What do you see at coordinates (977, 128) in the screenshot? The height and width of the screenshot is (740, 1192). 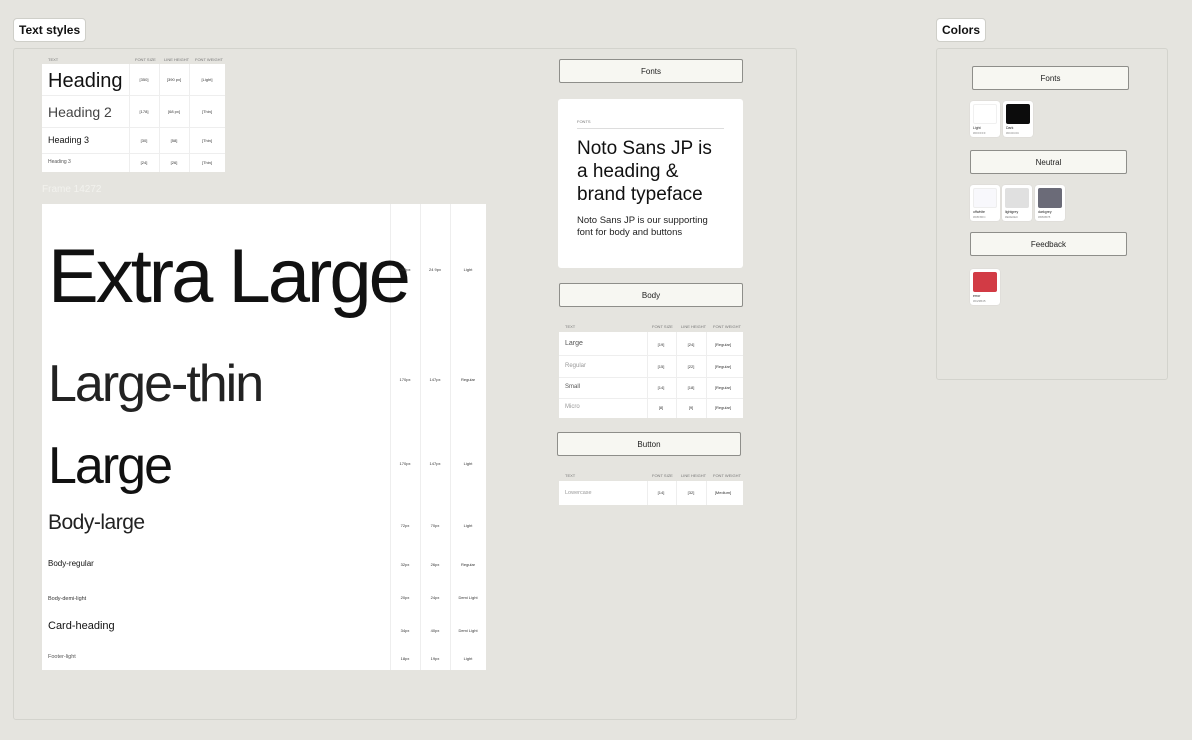 I see `swatch-name: Light` at bounding box center [977, 128].